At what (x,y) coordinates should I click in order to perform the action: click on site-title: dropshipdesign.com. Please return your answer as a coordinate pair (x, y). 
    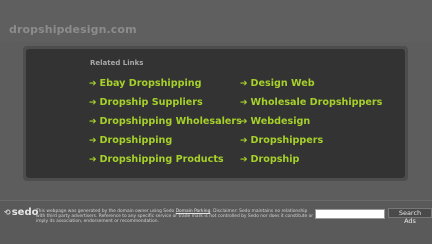
    Looking at the image, I should click on (73, 29).